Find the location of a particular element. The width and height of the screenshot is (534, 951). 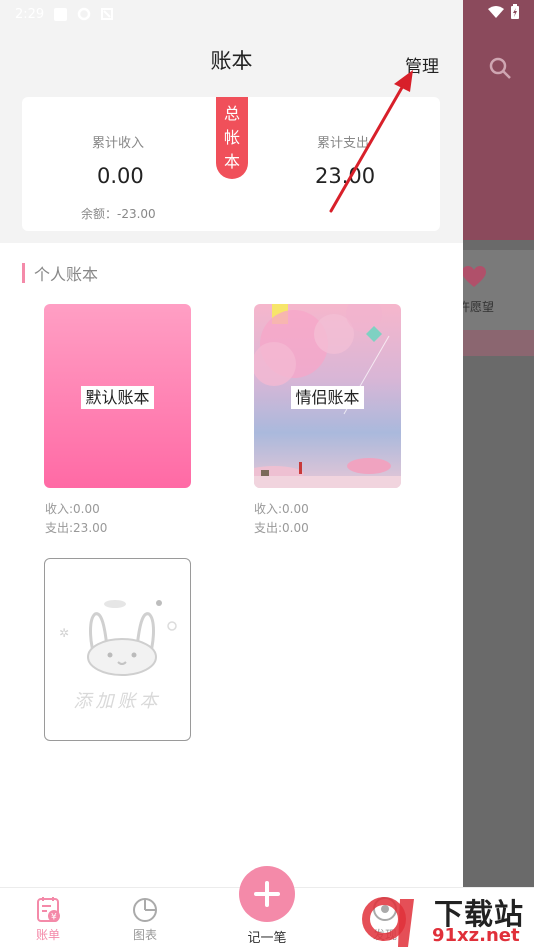

wifi-icon is located at coordinates (496, 12).